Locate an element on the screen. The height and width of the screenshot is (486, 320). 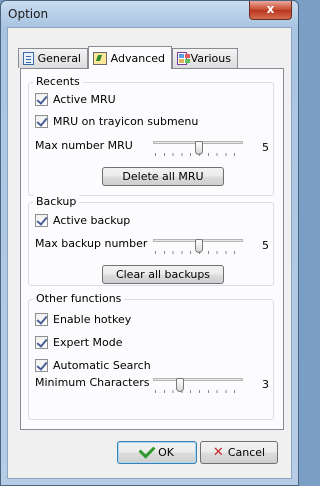
min-chars-value: 3 is located at coordinates (265, 384).